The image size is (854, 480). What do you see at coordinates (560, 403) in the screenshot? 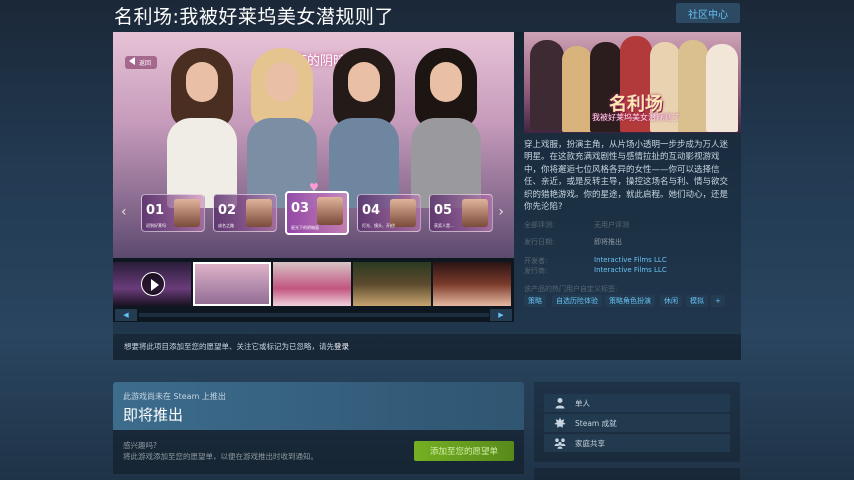
I see `single-player-icon` at bounding box center [560, 403].